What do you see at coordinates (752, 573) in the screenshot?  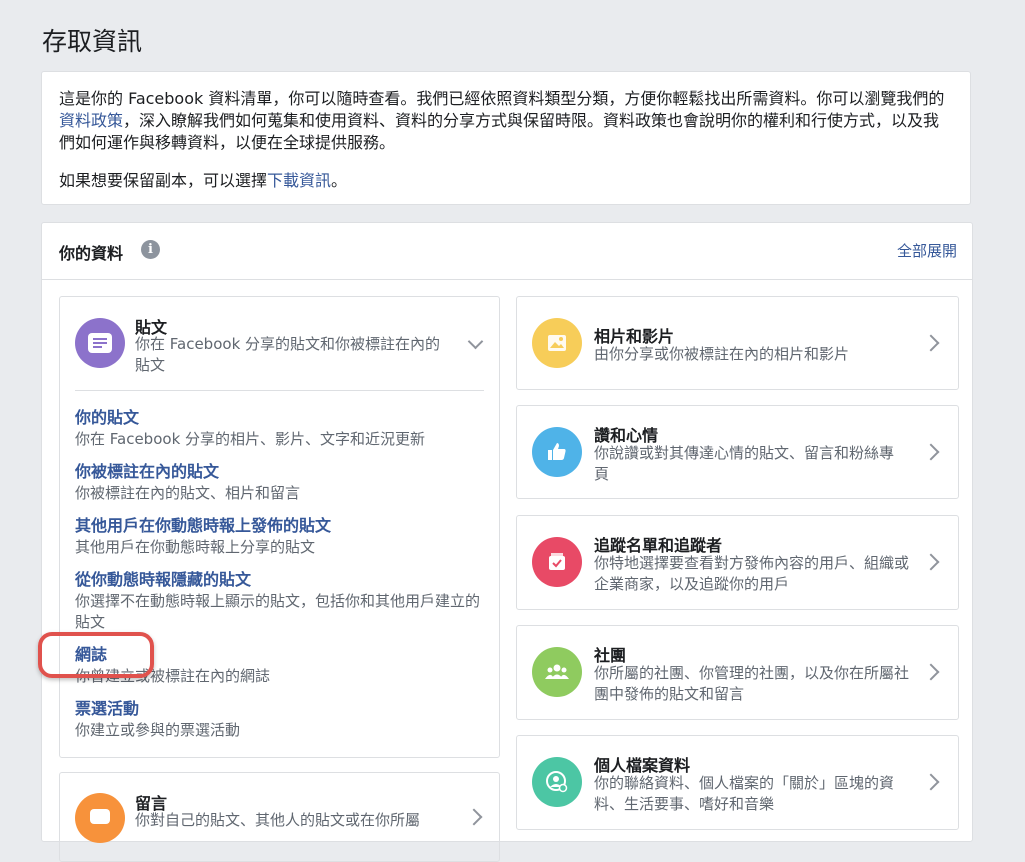 I see `category-description: 你特地選擇要查看對方發佈內容的用戶、組織或企業商家，以及追蹤你的用戶` at bounding box center [752, 573].